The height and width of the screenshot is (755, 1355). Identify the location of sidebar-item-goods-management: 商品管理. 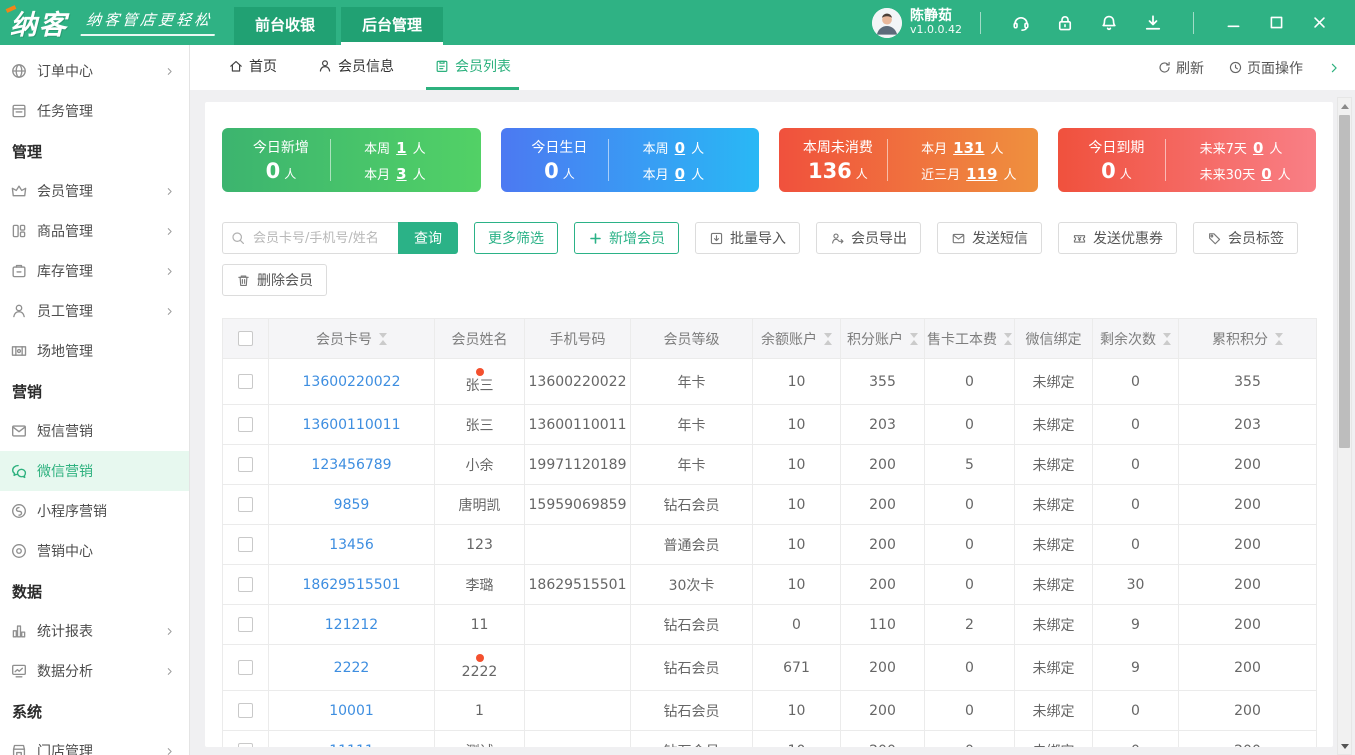
(94, 231).